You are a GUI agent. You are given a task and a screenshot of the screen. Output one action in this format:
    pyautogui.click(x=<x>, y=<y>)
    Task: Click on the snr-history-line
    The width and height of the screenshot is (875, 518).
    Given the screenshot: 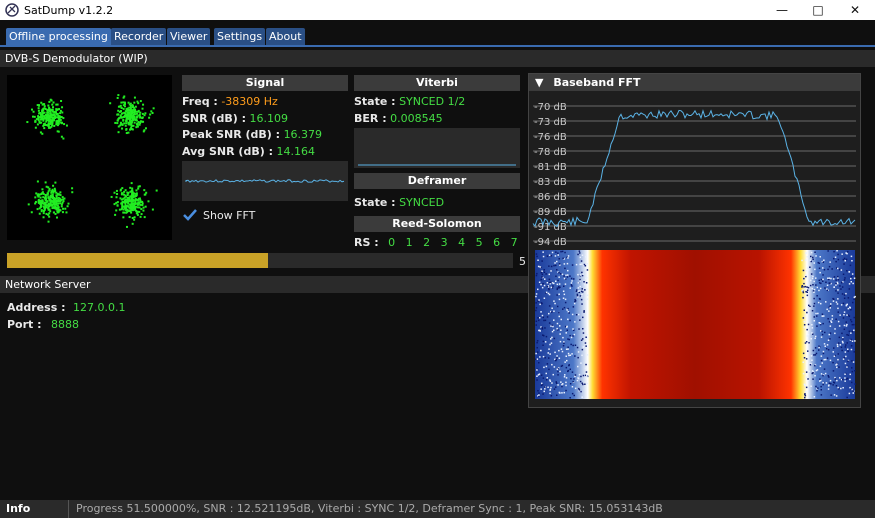 What is the action you would take?
    pyautogui.click(x=265, y=181)
    